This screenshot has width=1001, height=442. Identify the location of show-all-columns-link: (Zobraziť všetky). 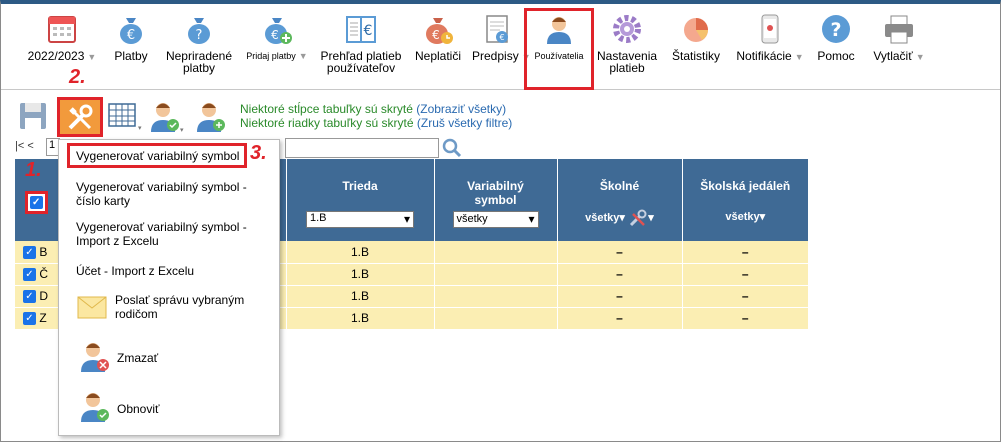
(461, 109).